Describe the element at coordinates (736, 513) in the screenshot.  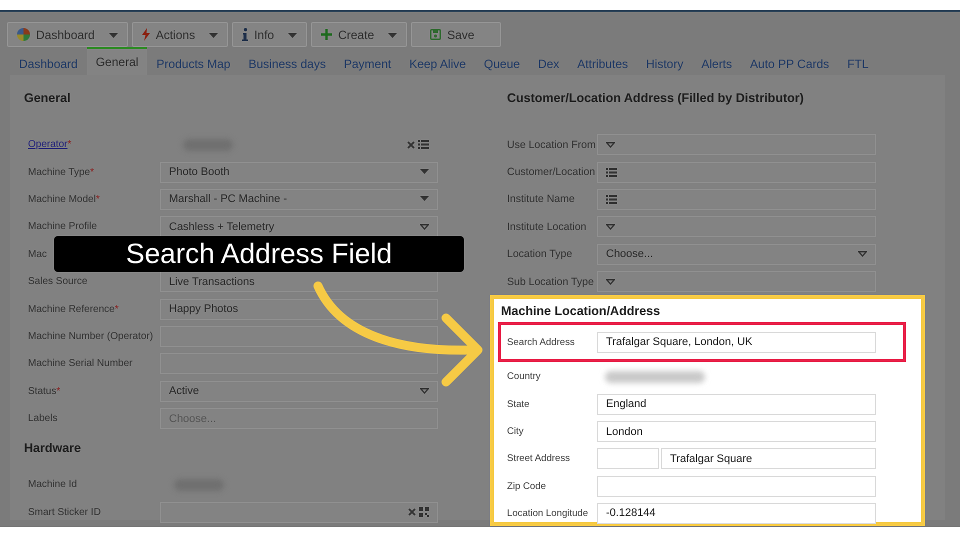
I see `text-field: -0.128144` at that location.